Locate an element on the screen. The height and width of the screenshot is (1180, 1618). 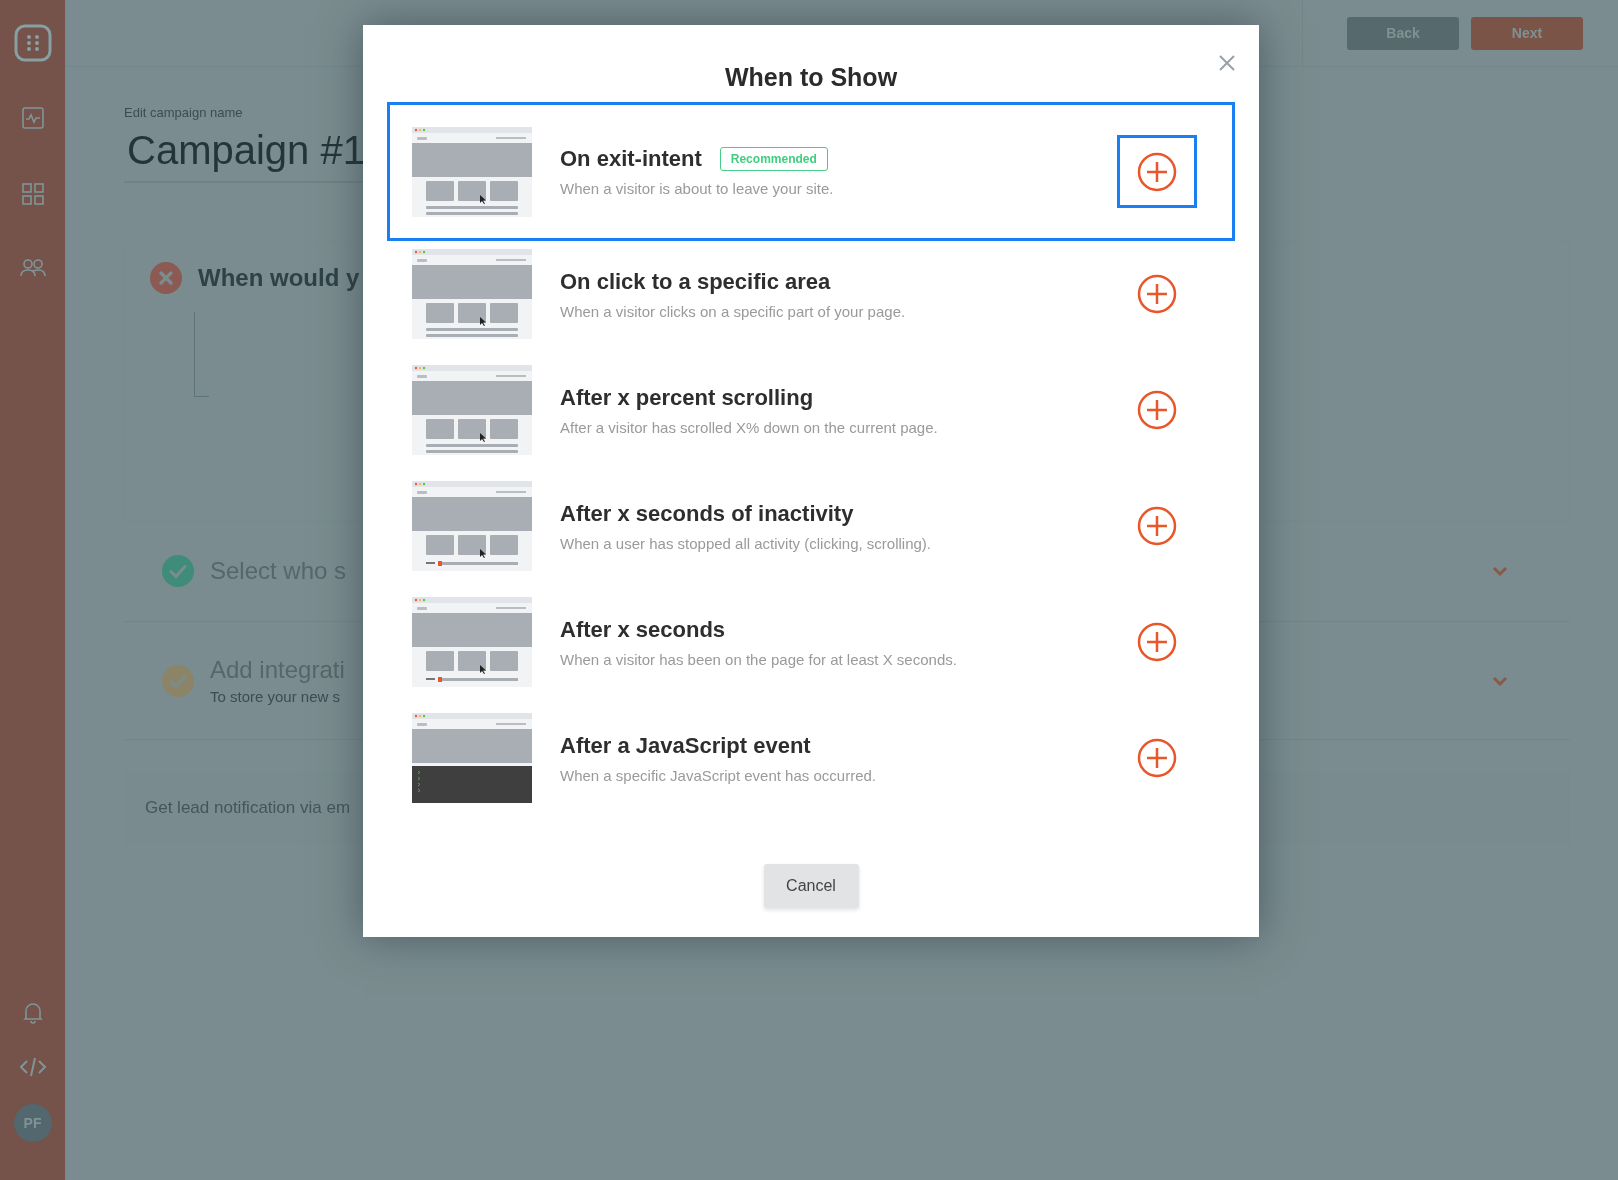
option-title: After x seconds is located at coordinates (643, 629).